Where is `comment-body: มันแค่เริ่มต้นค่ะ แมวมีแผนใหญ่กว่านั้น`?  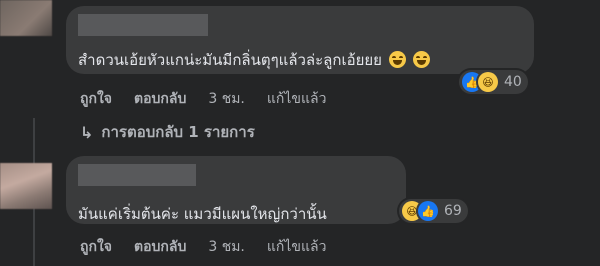 comment-body: มันแค่เริ่มต้นค่ะ แมวมีแผนใหญ่กว่านั้น is located at coordinates (202, 214).